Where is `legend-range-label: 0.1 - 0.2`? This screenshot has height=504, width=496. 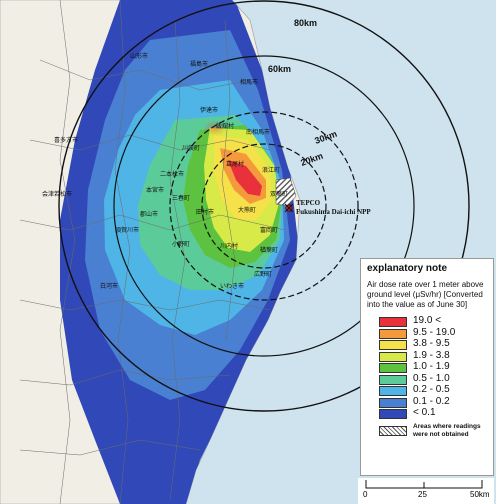
legend-range-label: 0.1 - 0.2 is located at coordinates (431, 401).